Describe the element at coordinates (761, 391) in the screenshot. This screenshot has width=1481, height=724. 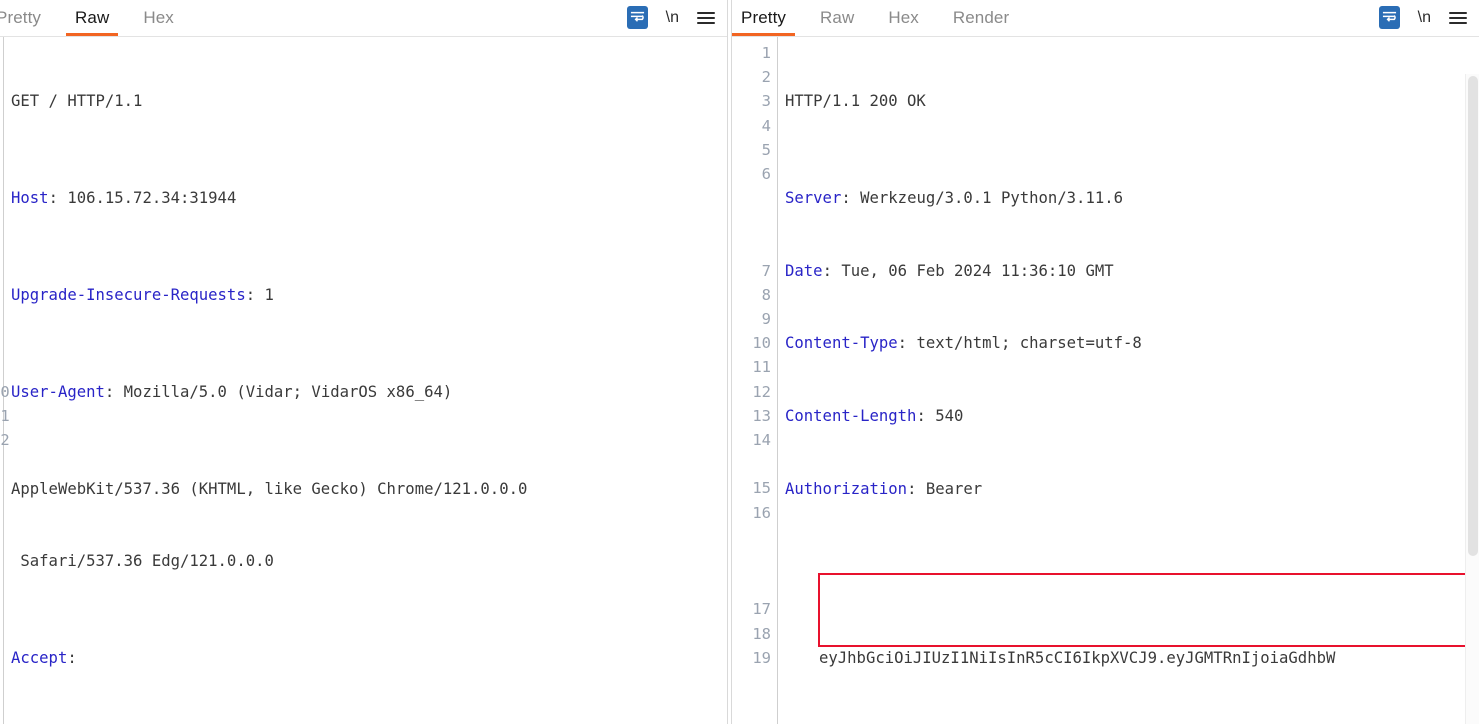
I see `line-number: 12` at that location.